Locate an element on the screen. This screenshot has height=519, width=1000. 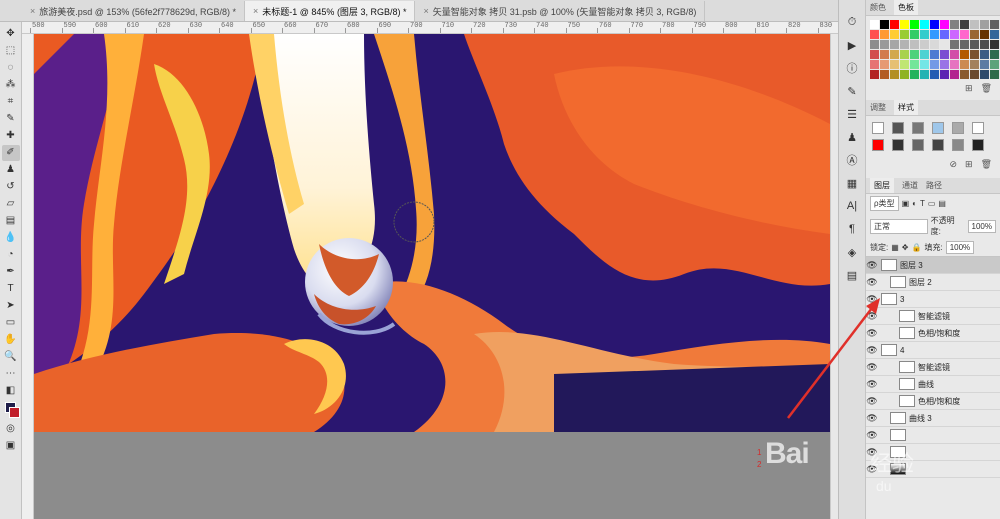
step-mark-2: 2 is located at coordinates (759, 464).